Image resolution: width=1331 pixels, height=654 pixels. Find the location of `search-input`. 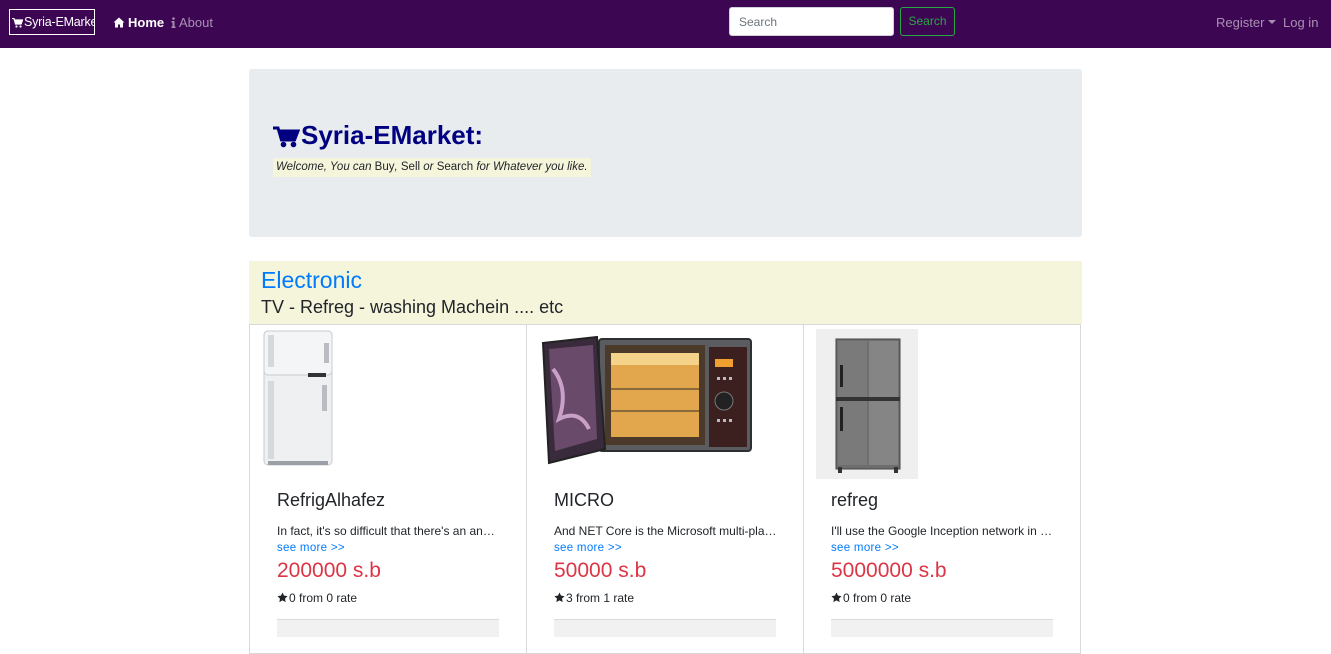

search-input is located at coordinates (811, 21).